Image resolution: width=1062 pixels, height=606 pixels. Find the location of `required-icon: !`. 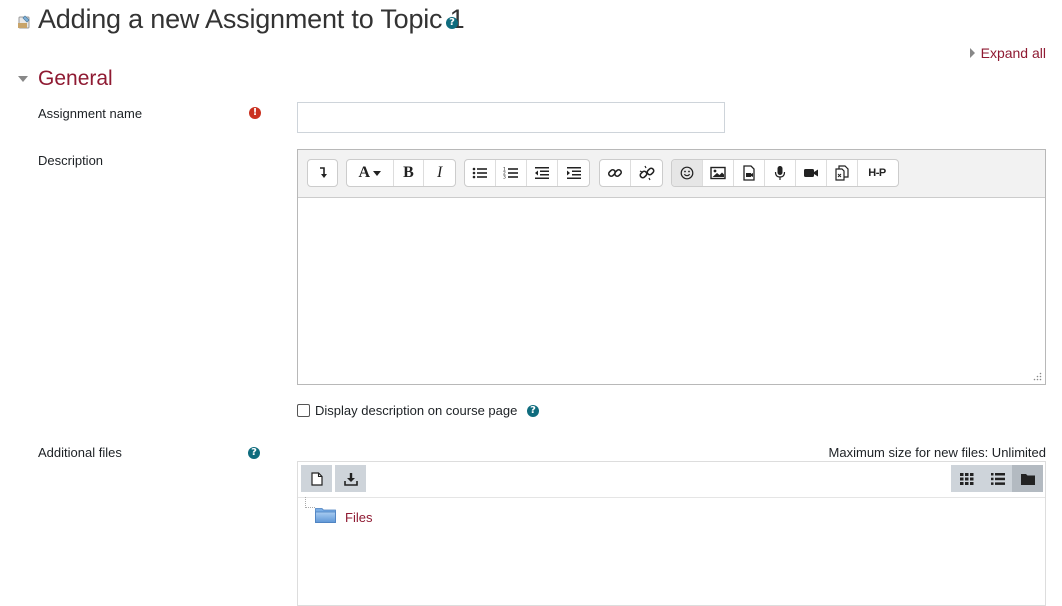

required-icon: ! is located at coordinates (255, 113).